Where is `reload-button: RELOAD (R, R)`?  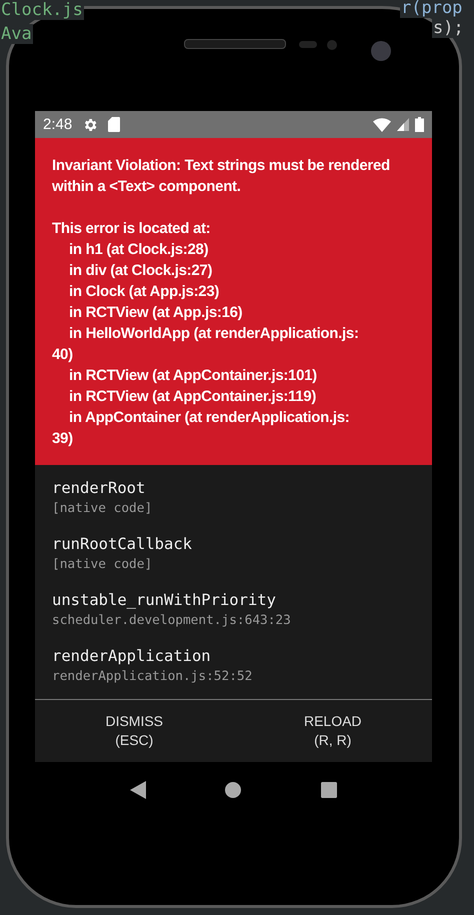 reload-button: RELOAD (R, R) is located at coordinates (333, 731).